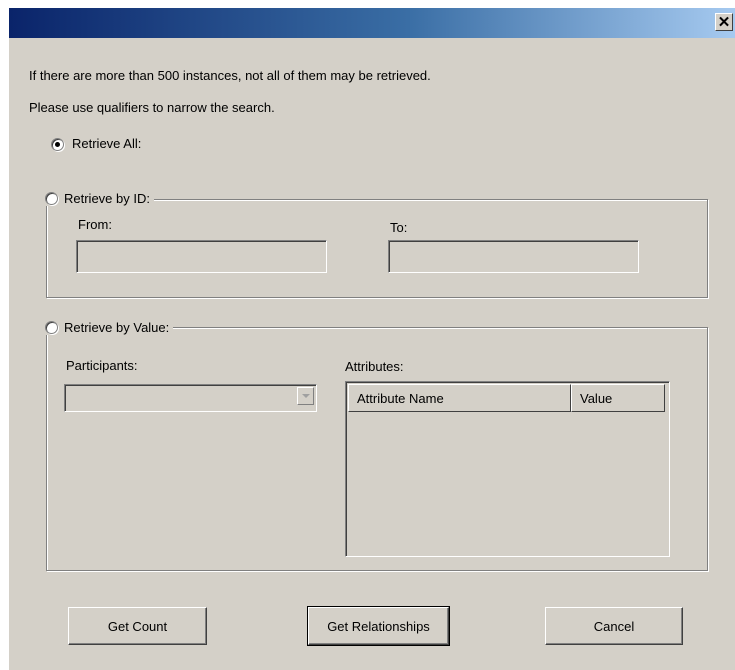 This screenshot has width=735, height=670. What do you see at coordinates (378, 626) in the screenshot?
I see `get-relationships-button: Get Relationships` at bounding box center [378, 626].